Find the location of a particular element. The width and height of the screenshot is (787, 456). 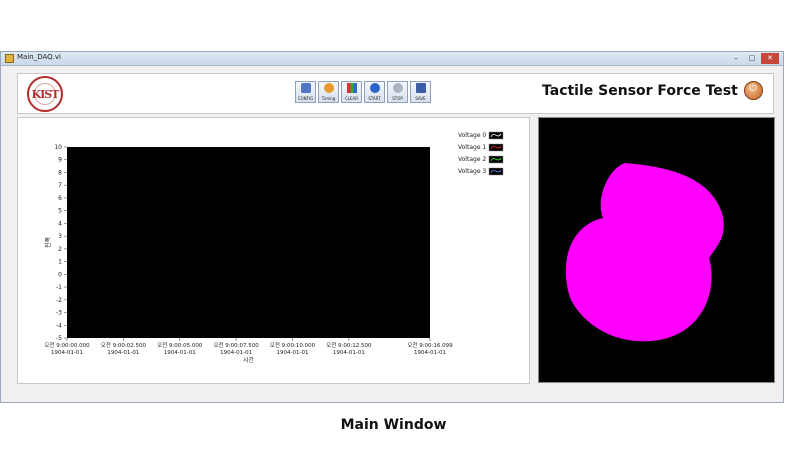

legend-label: Voltage 1 is located at coordinates (472, 147).